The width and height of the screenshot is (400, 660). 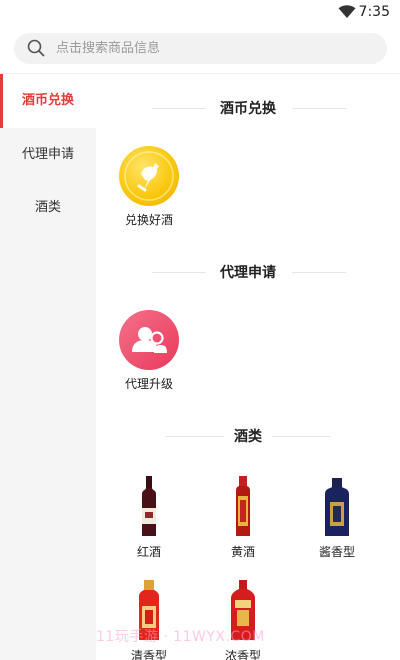 What do you see at coordinates (1, 101) in the screenshot?
I see `active-indicator` at bounding box center [1, 101].